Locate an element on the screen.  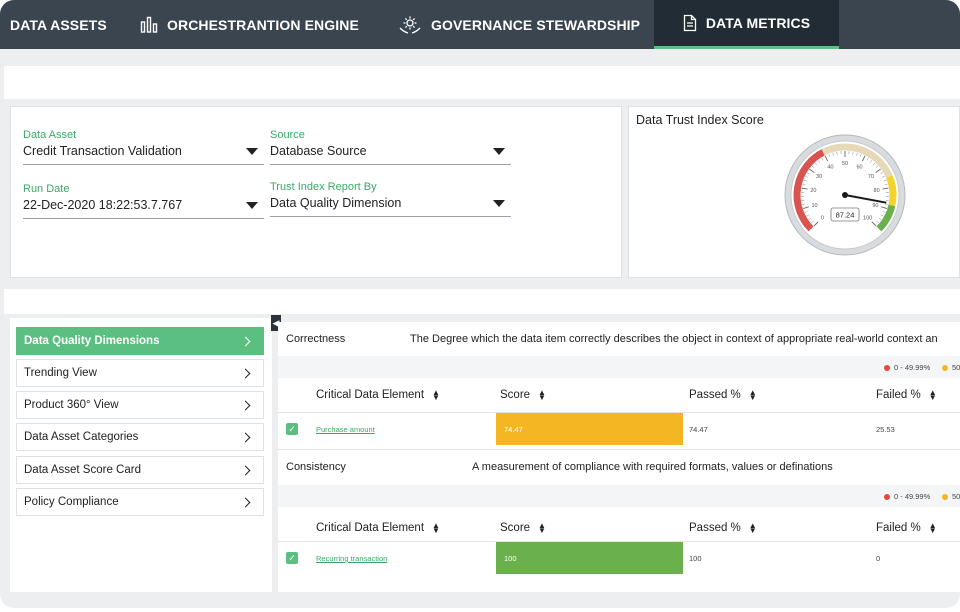
gauge-hub is located at coordinates (845, 195).